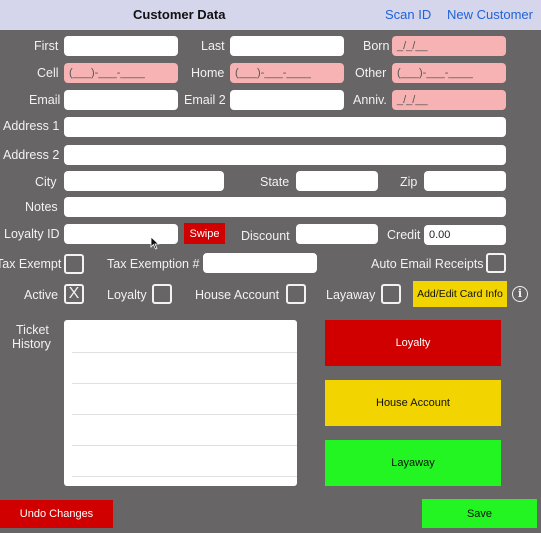  What do you see at coordinates (41, 207) in the screenshot?
I see `notes-label: Notes` at bounding box center [41, 207].